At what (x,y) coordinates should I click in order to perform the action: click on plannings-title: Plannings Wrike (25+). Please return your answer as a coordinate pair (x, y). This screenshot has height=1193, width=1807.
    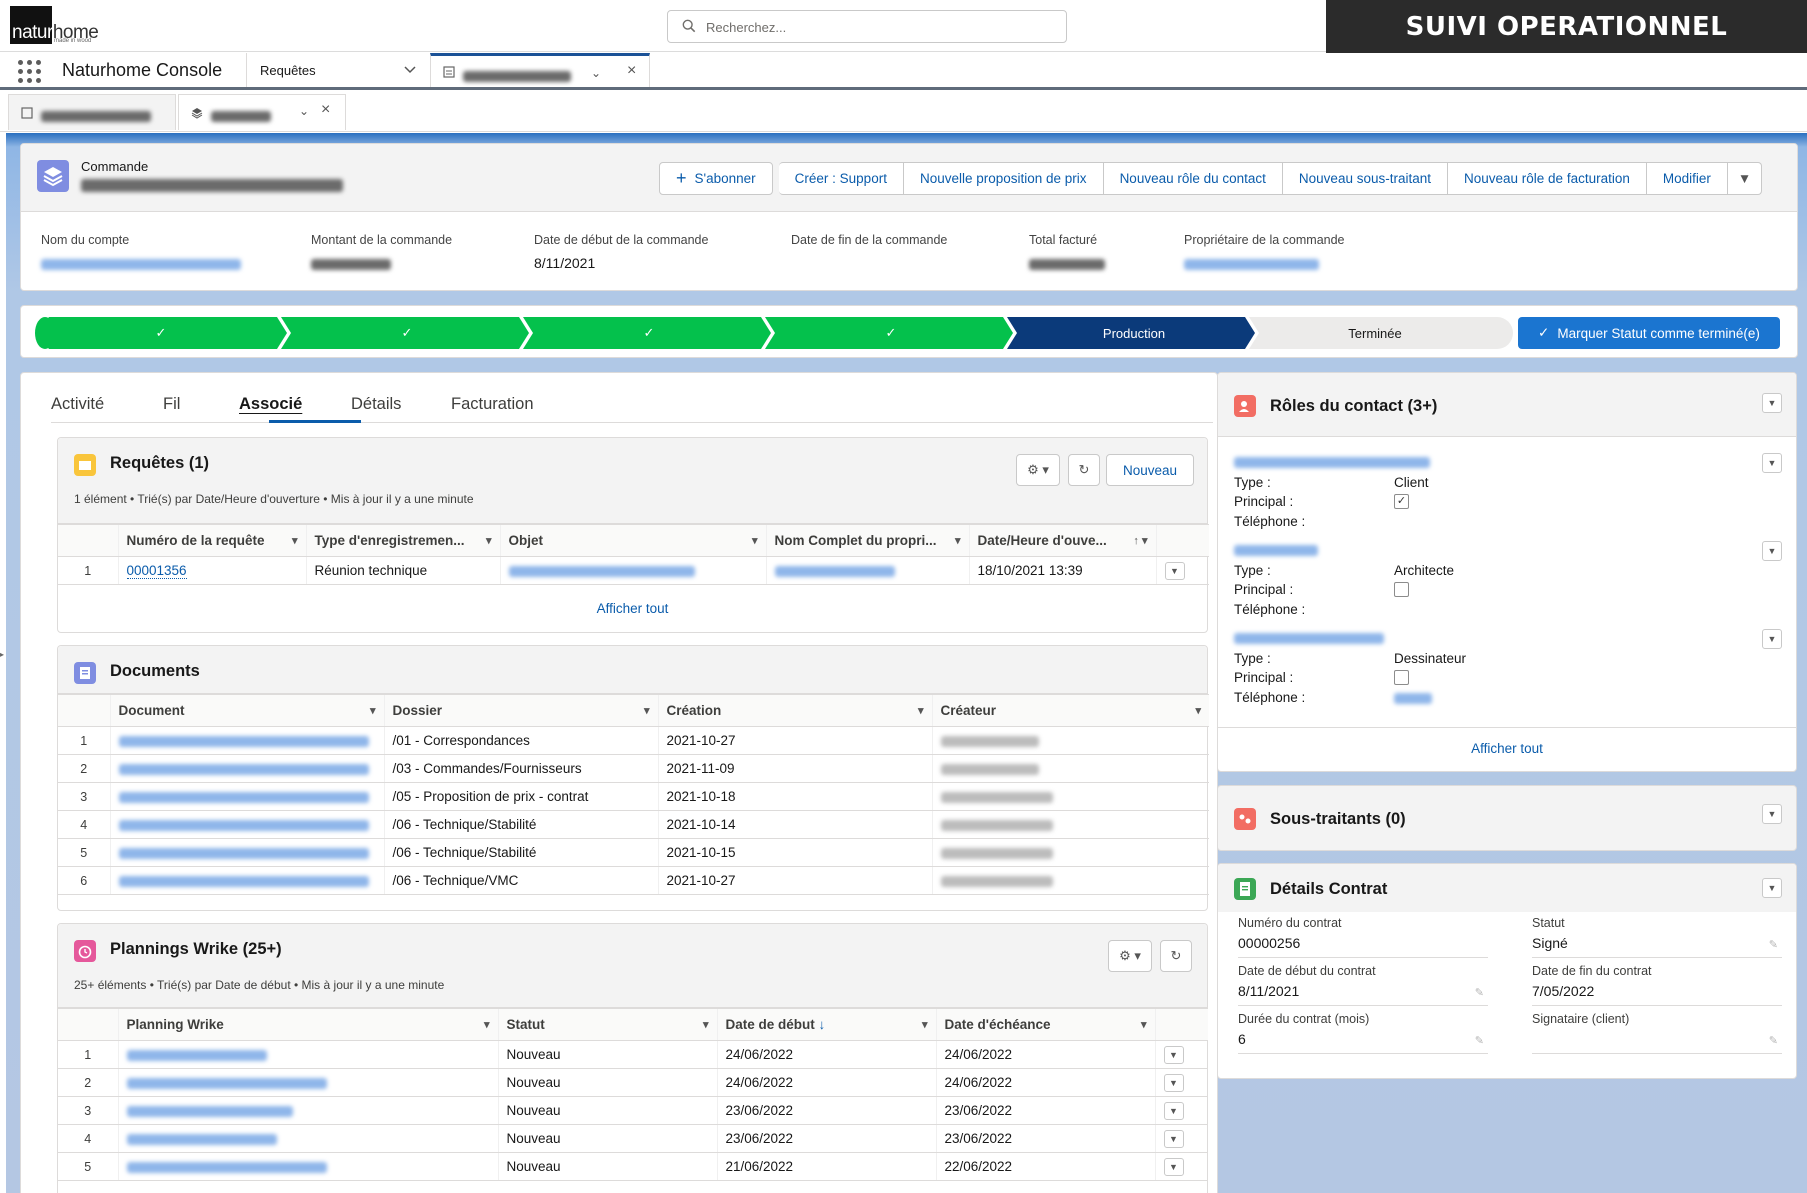
    Looking at the image, I should click on (196, 949).